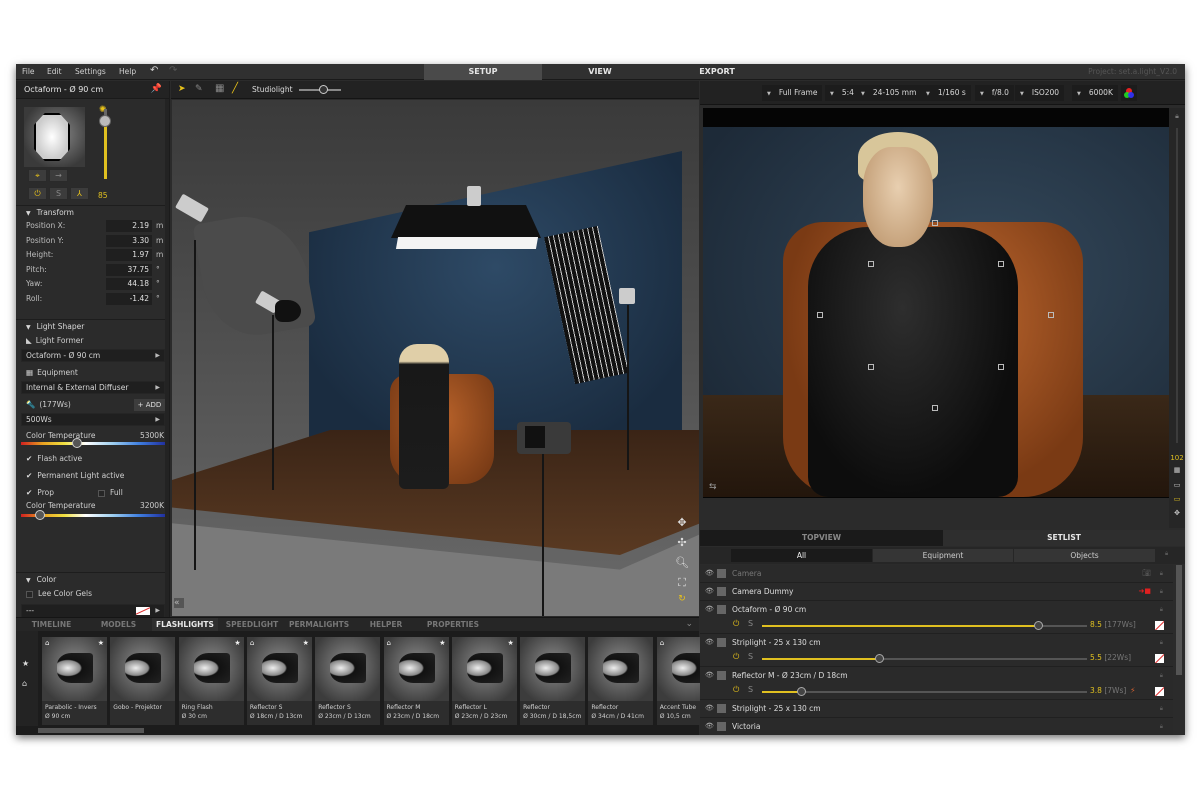 The width and height of the screenshot is (1200, 800). What do you see at coordinates (110, 492) in the screenshot?
I see `full-checkbox: Full` at bounding box center [110, 492].